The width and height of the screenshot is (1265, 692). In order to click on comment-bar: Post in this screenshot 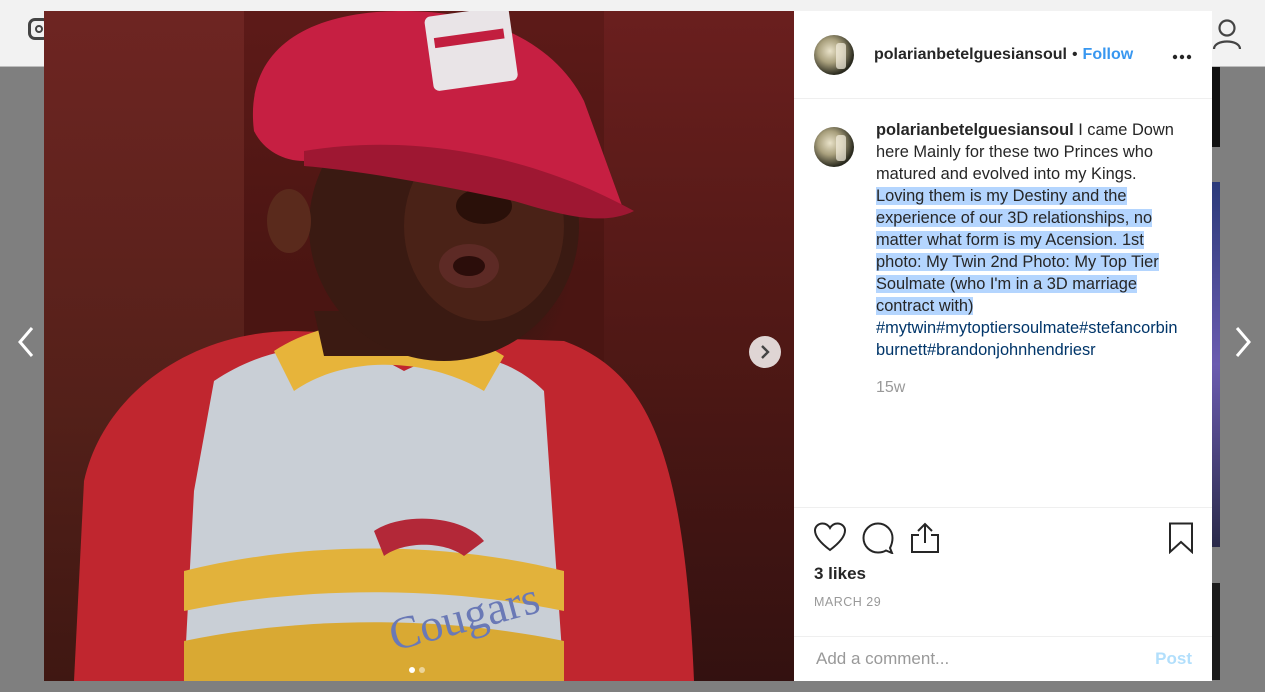, I will do `click(1003, 658)`.